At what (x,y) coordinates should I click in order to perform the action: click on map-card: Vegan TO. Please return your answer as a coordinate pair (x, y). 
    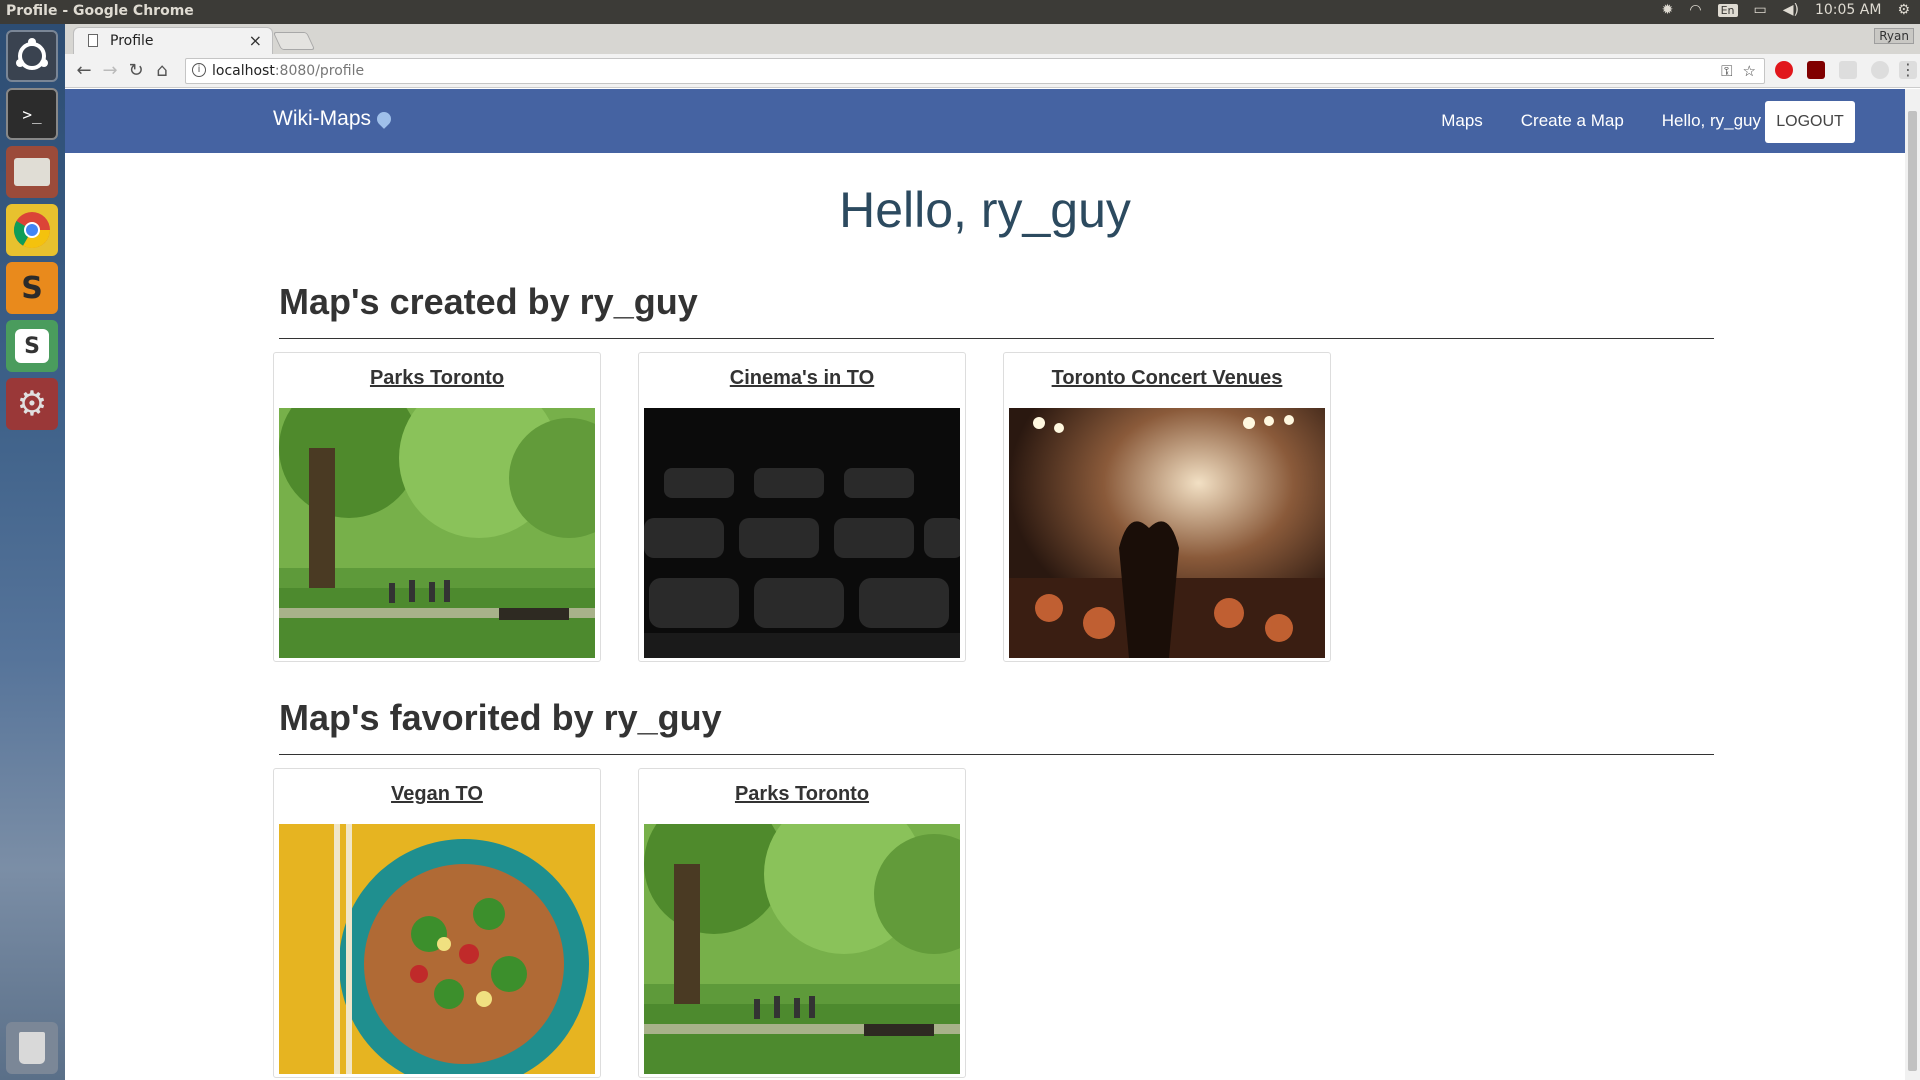
    Looking at the image, I should click on (437, 923).